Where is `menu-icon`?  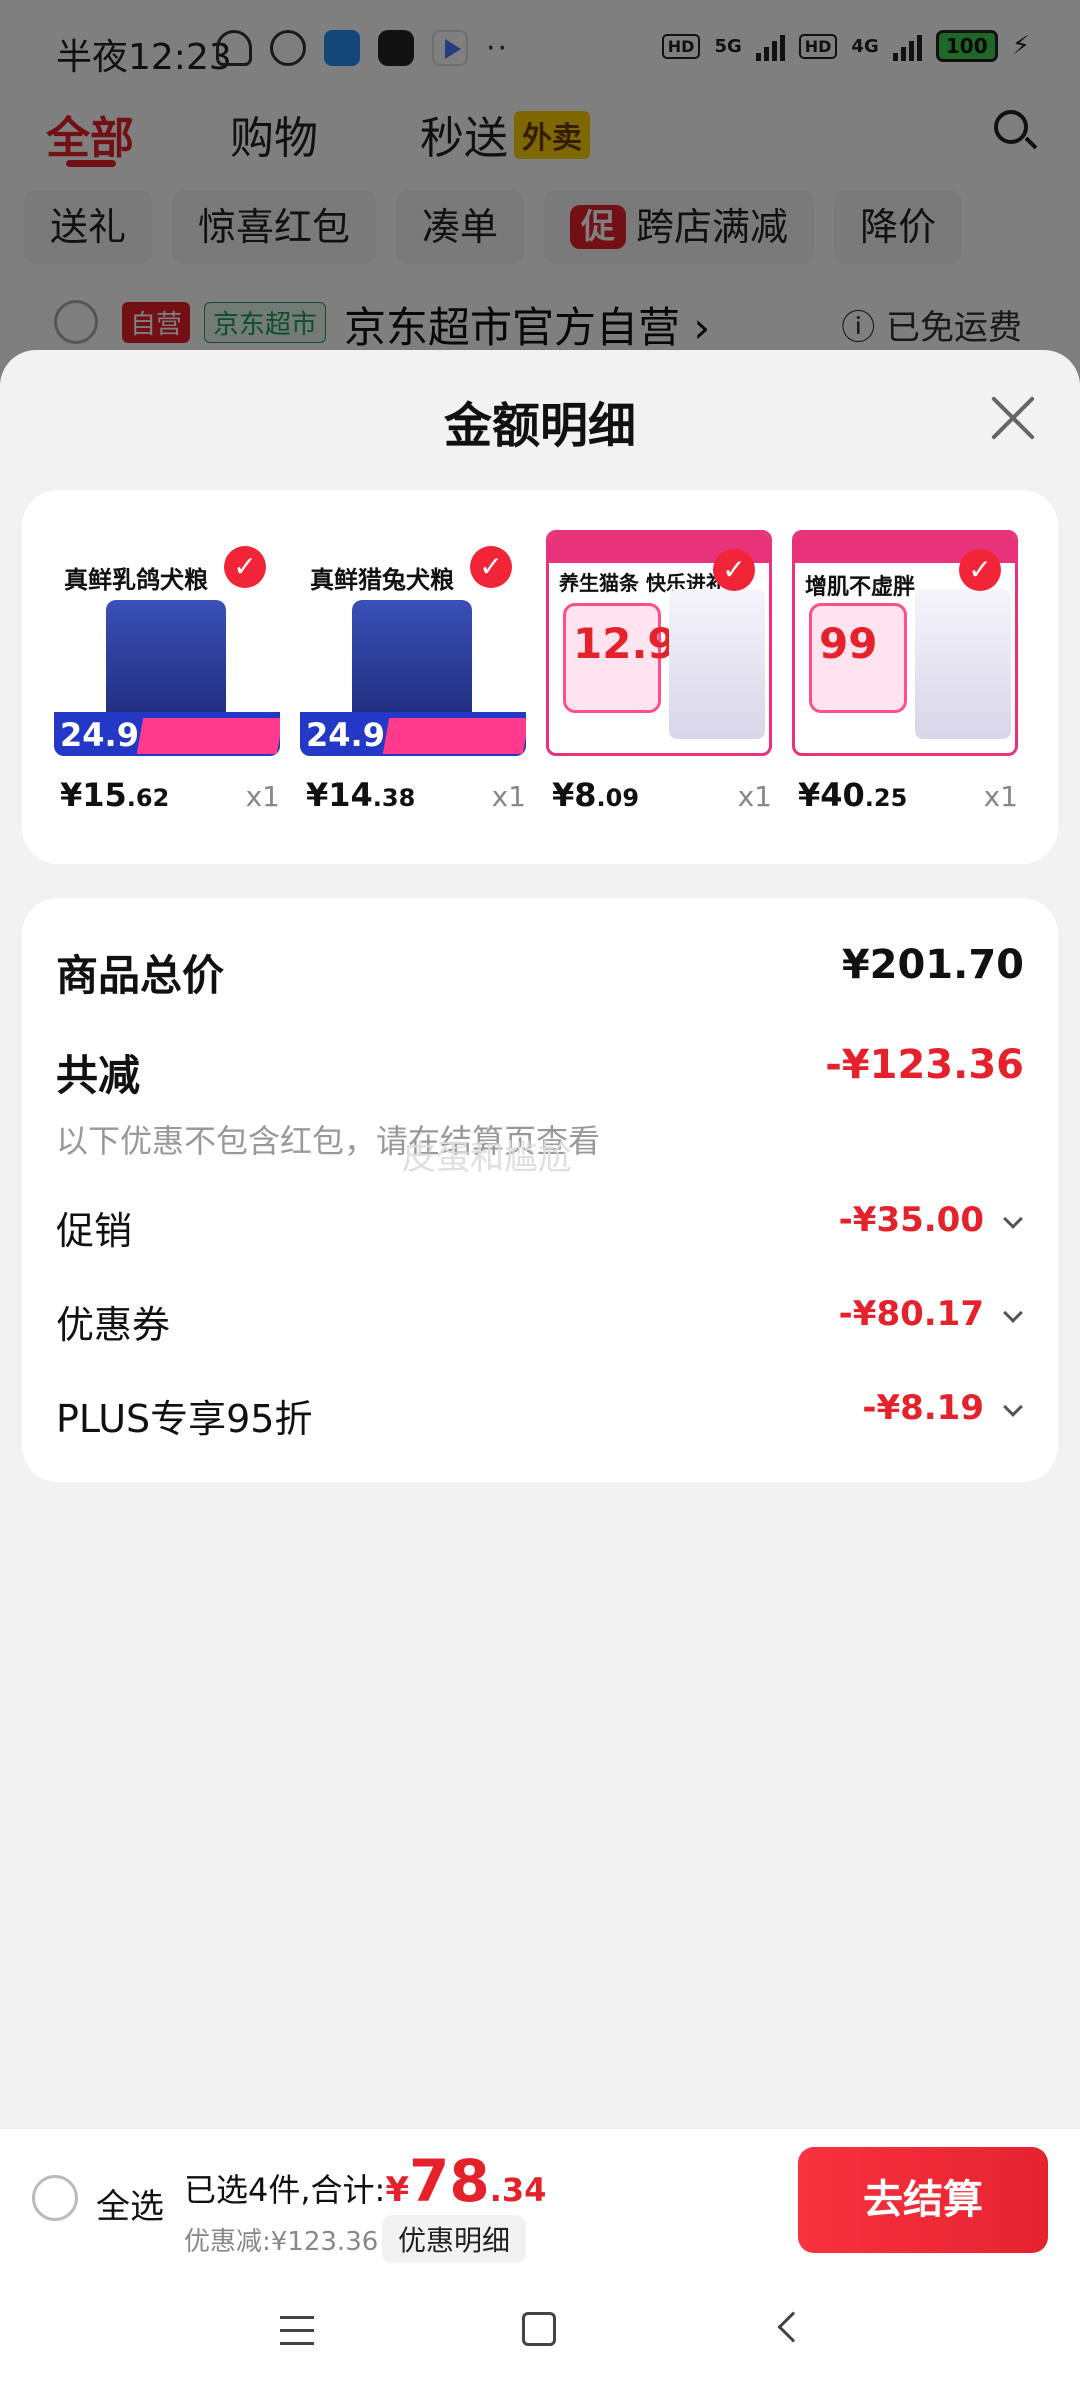 menu-icon is located at coordinates (297, 2331).